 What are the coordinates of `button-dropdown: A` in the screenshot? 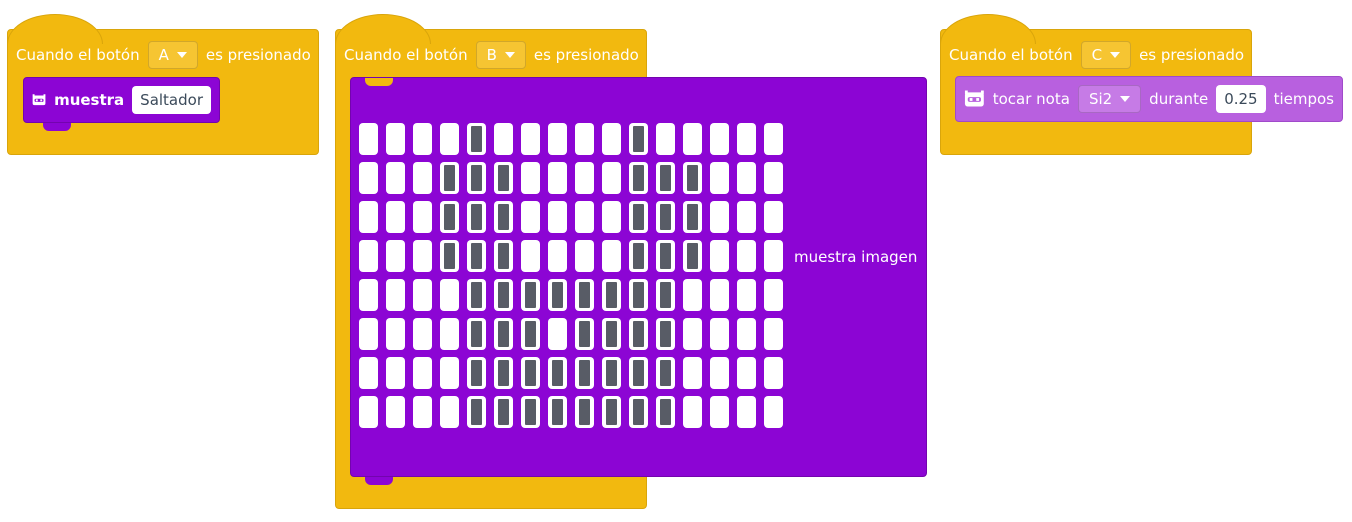 It's located at (172, 55).